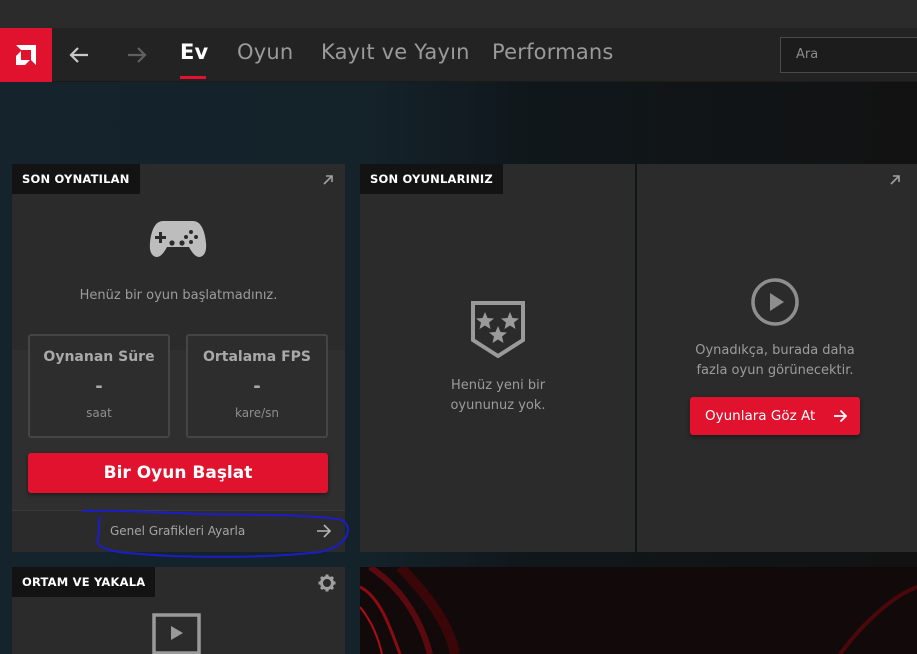 Image resolution: width=917 pixels, height=654 pixels. Describe the element at coordinates (395, 52) in the screenshot. I see `tab-kayit-ve-yayin: Kayıt ve Yayın` at that location.